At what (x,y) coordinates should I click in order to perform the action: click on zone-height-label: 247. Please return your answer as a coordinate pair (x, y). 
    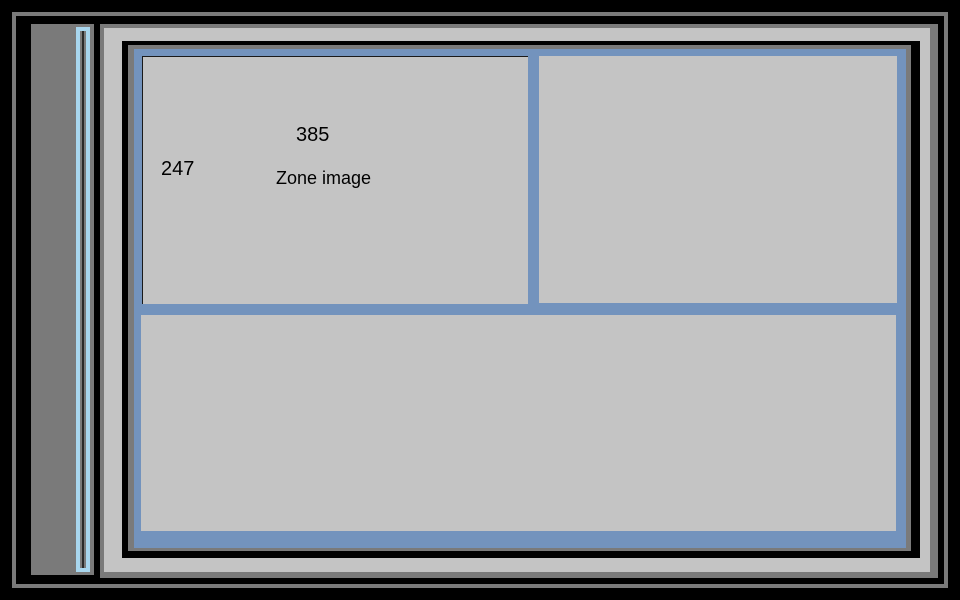
    Looking at the image, I should click on (178, 169).